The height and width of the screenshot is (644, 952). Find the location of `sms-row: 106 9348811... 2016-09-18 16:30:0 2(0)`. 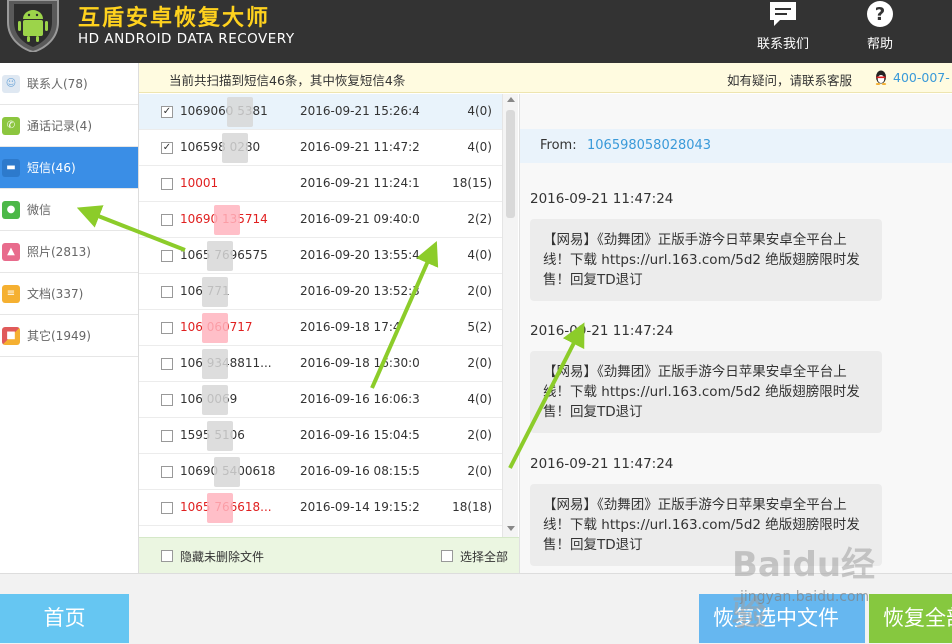

sms-row: 106 9348811... 2016-09-18 16:30:0 2(0) is located at coordinates (320, 364).